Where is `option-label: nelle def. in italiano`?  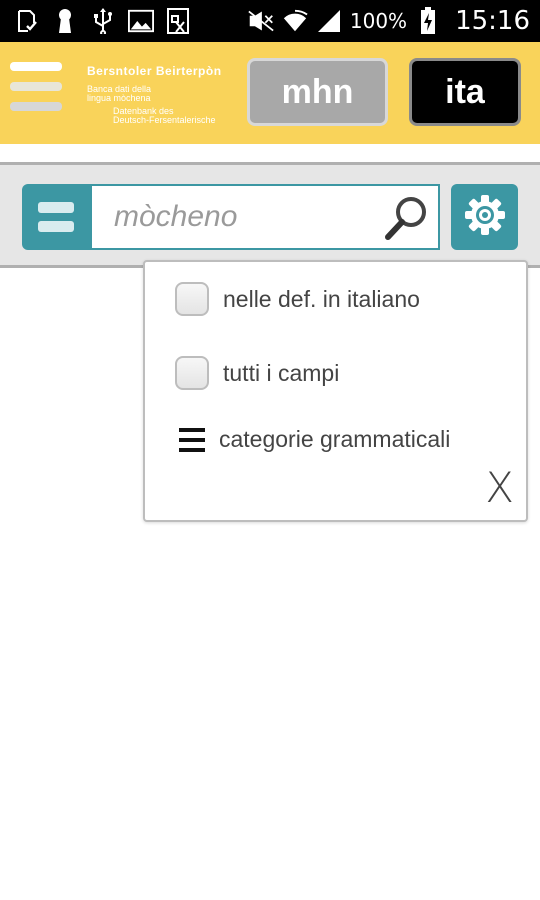
option-label: nelle def. in italiano is located at coordinates (321, 298).